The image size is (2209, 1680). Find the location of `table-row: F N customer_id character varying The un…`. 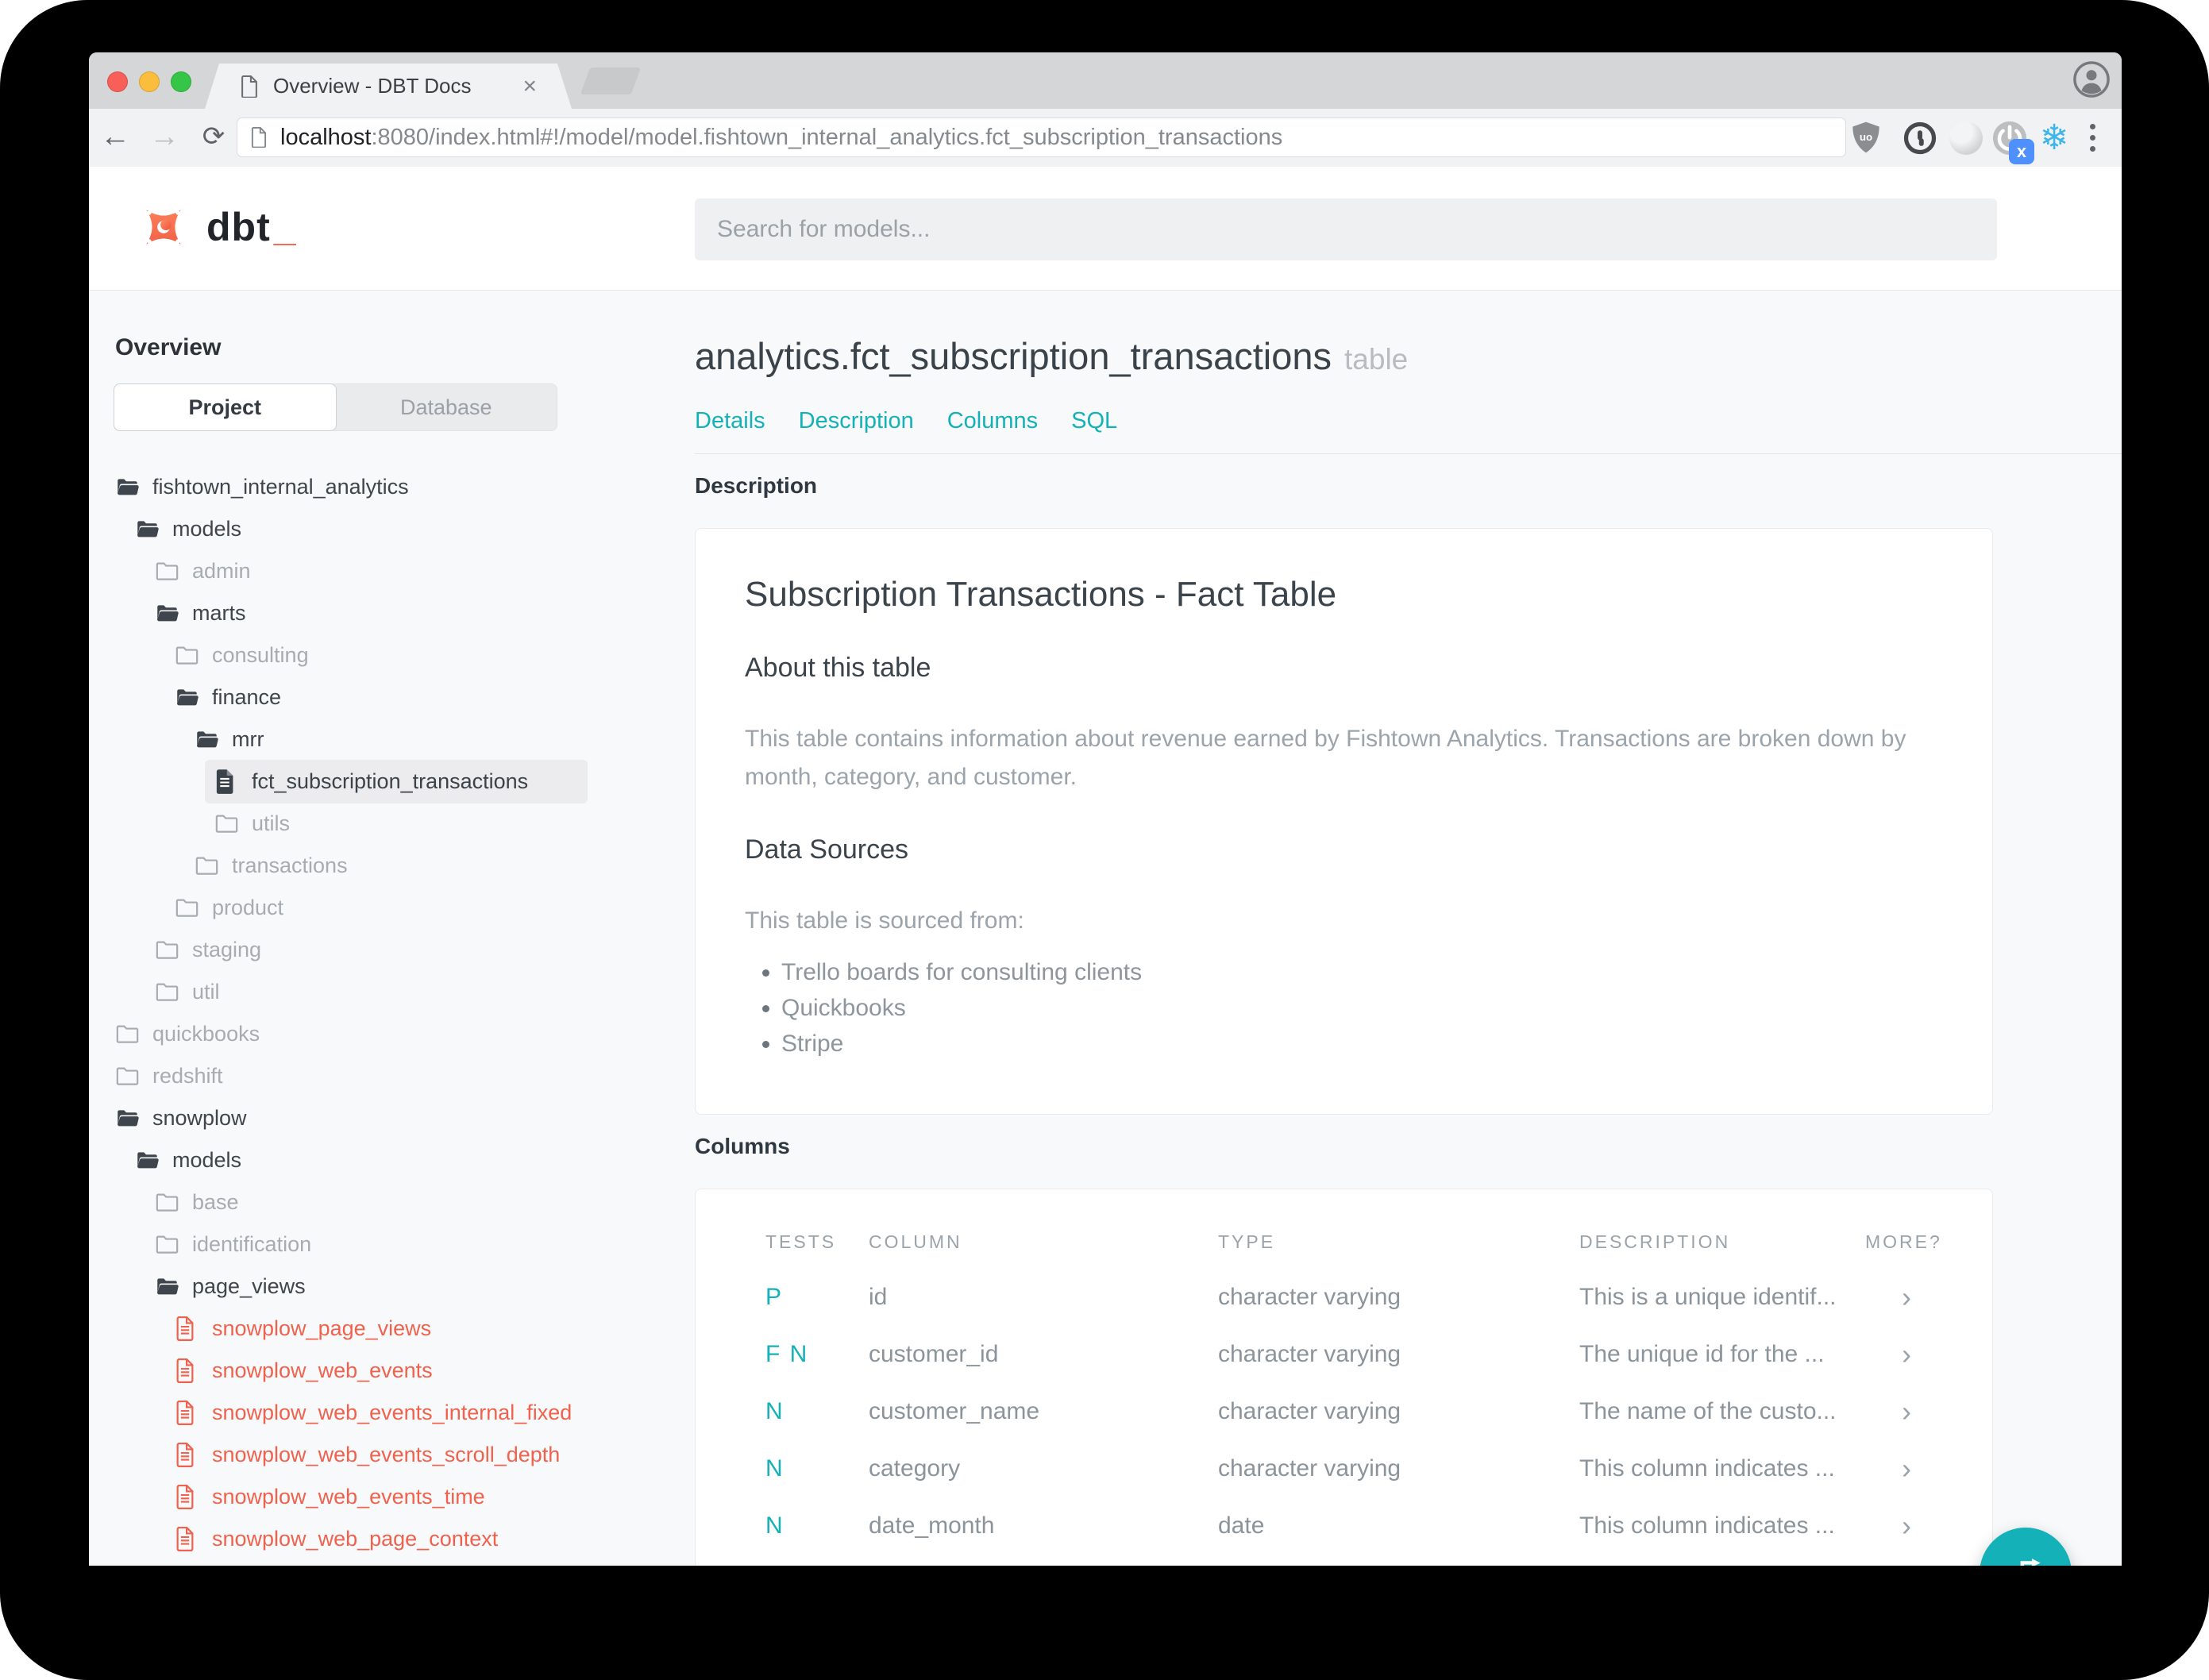

table-row: F N customer_id character varying The un… is located at coordinates (1378, 1354).